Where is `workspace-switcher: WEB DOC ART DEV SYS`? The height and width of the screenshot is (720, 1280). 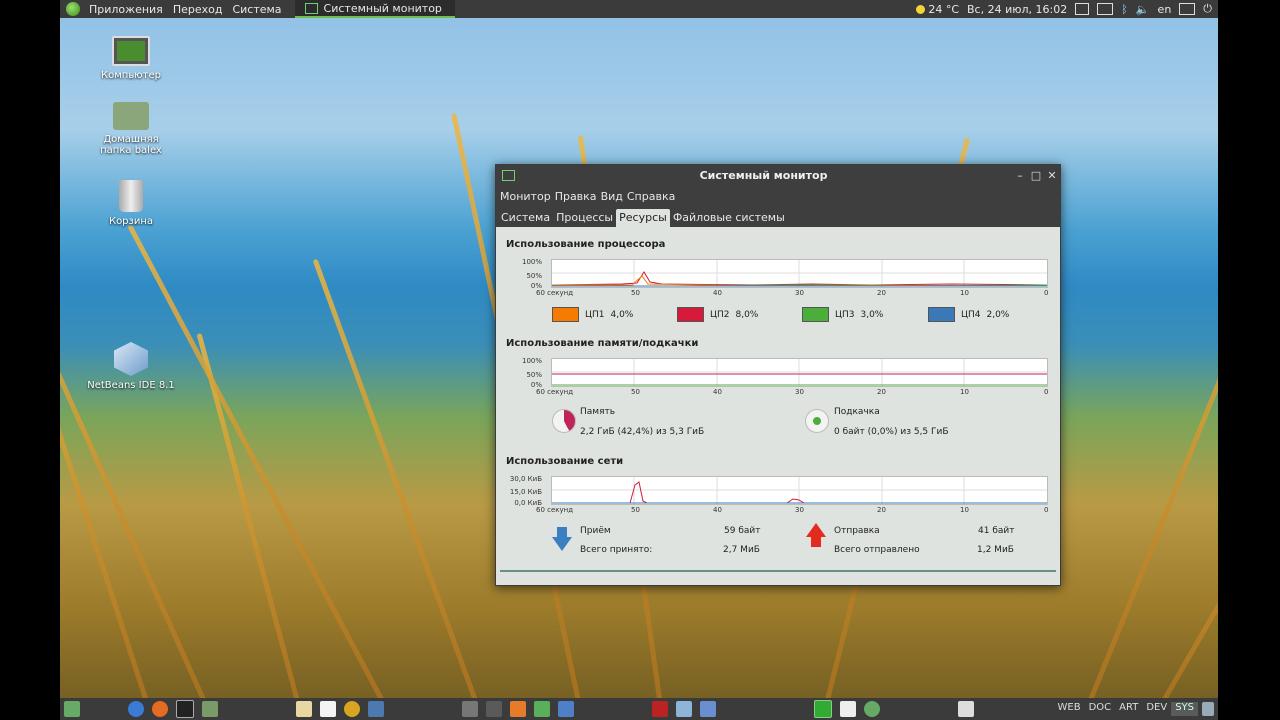 workspace-switcher: WEB DOC ART DEV SYS is located at coordinates (1136, 709).